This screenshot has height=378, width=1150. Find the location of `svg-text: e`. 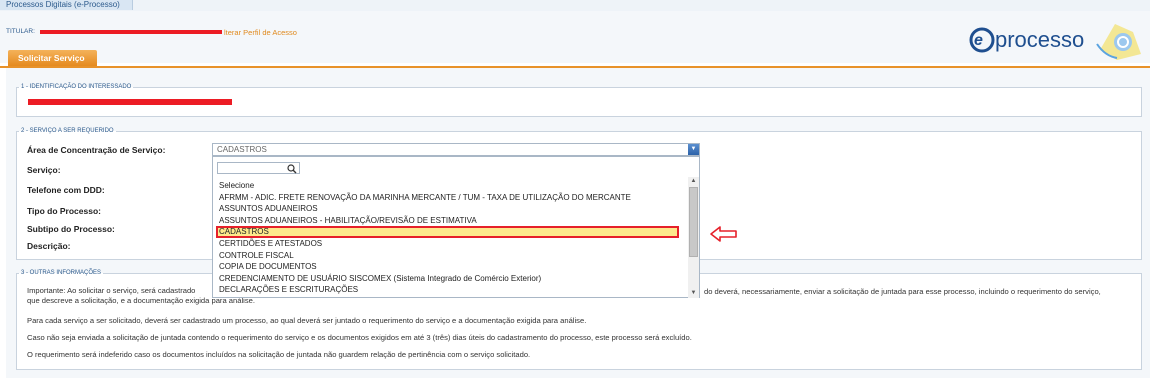

svg-text: e is located at coordinates (978, 40).